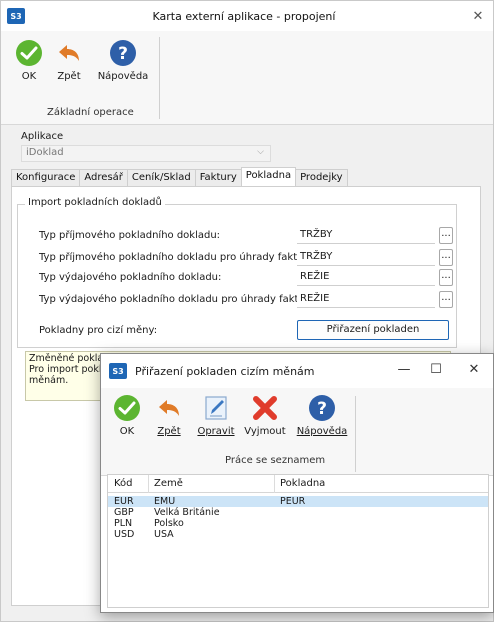 The height and width of the screenshot is (622, 494). I want to click on back-button: Zpět, so click(69, 60).